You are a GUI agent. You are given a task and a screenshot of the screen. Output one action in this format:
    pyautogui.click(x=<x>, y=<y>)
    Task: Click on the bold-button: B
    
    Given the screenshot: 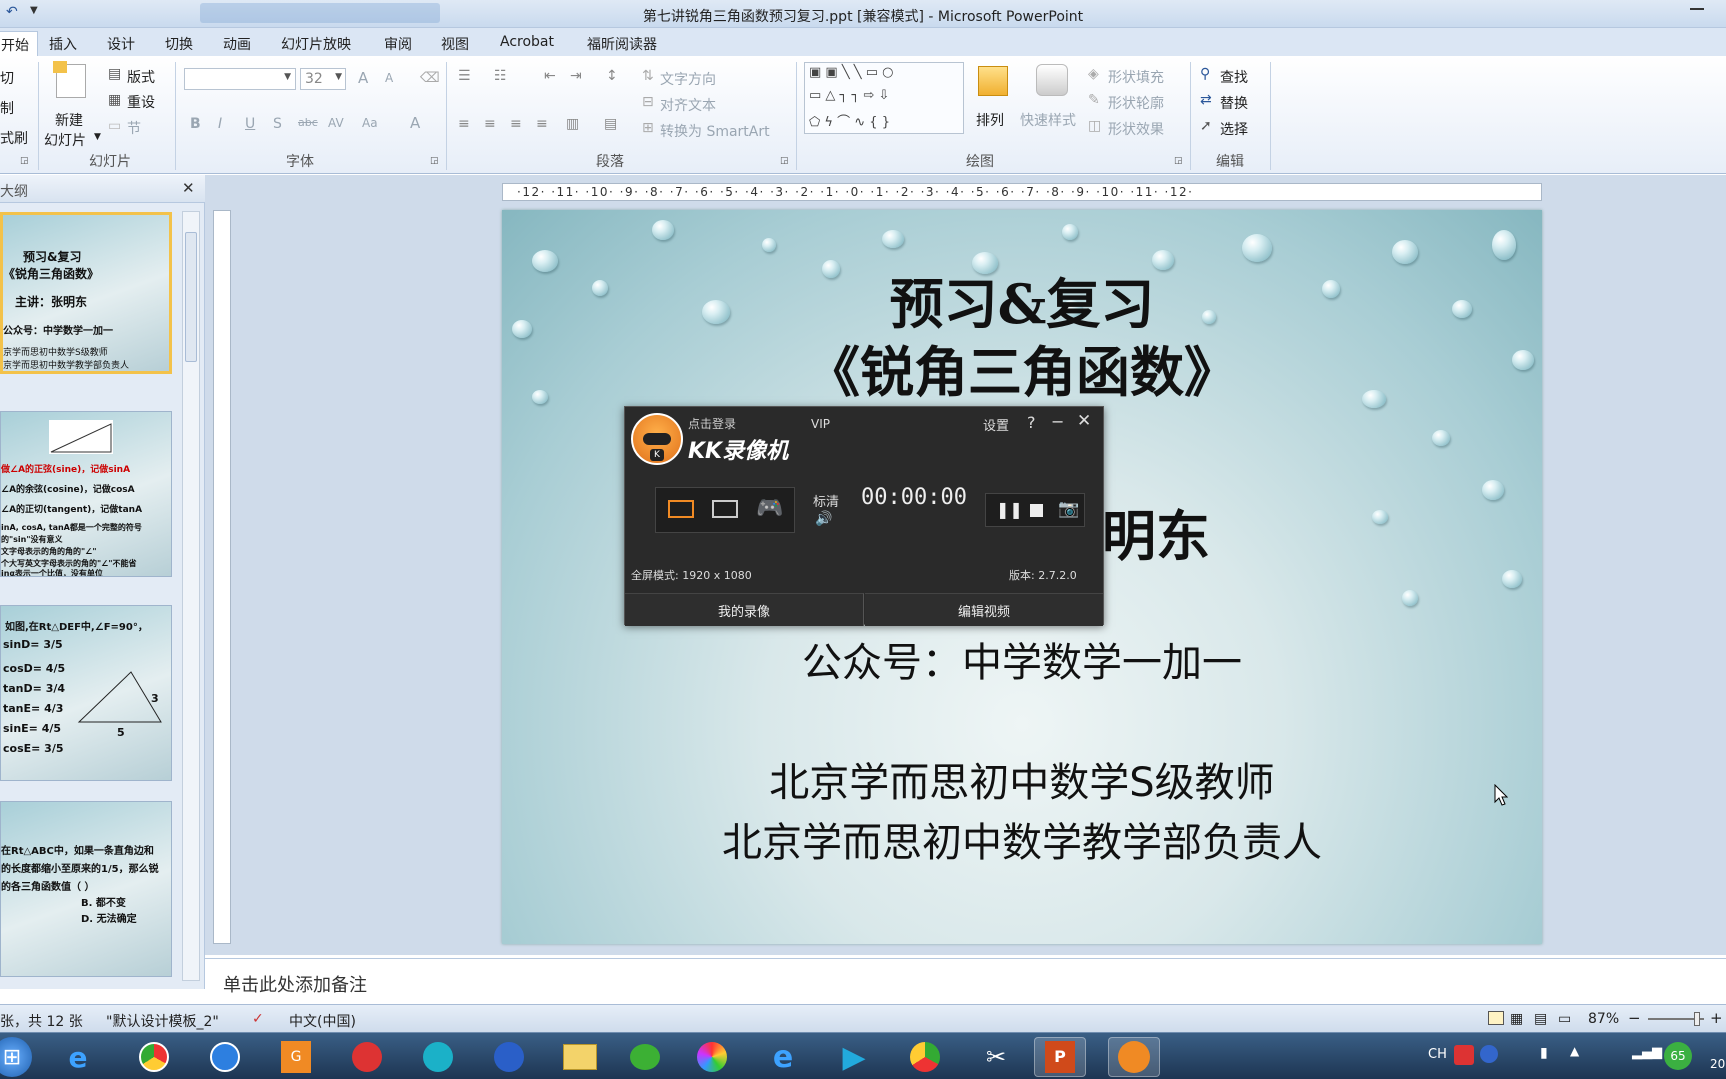 What is the action you would take?
    pyautogui.click(x=195, y=124)
    